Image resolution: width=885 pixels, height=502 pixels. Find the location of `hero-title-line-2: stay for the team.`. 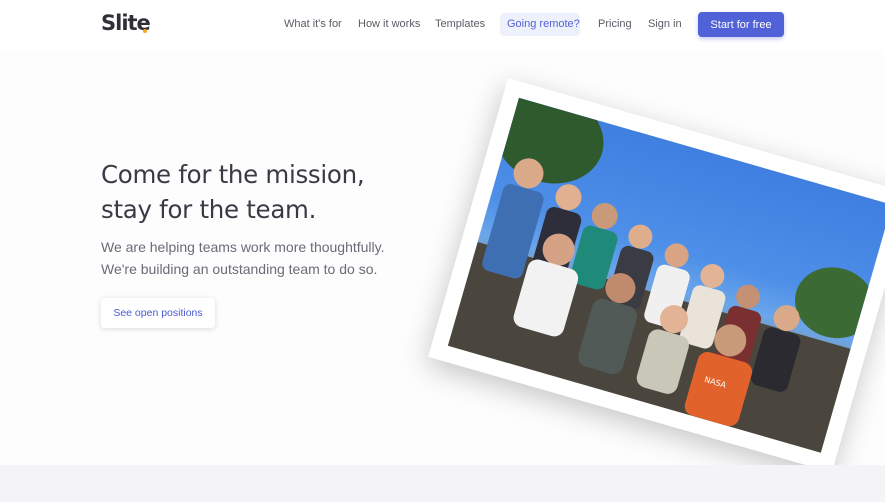

hero-title-line-2: stay for the team. is located at coordinates (209, 209).